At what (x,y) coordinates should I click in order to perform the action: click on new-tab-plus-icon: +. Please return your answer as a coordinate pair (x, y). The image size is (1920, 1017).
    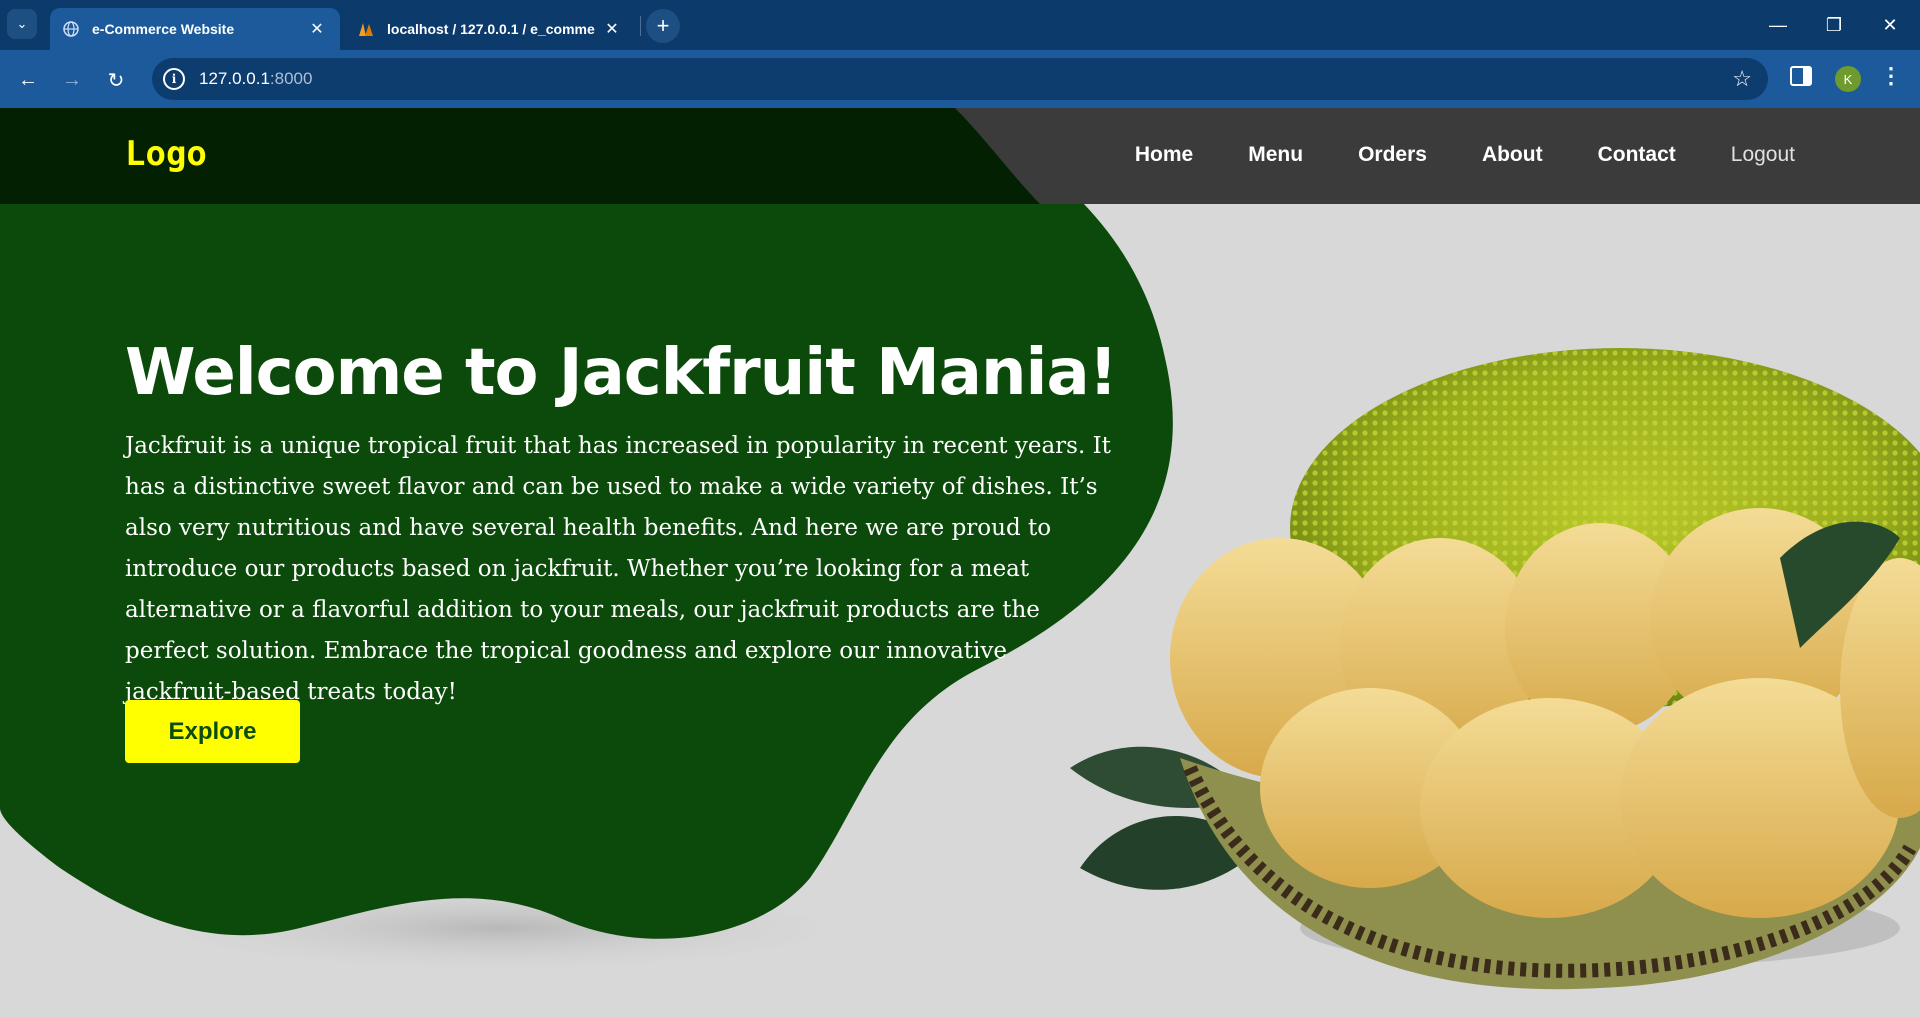
    Looking at the image, I should click on (663, 26).